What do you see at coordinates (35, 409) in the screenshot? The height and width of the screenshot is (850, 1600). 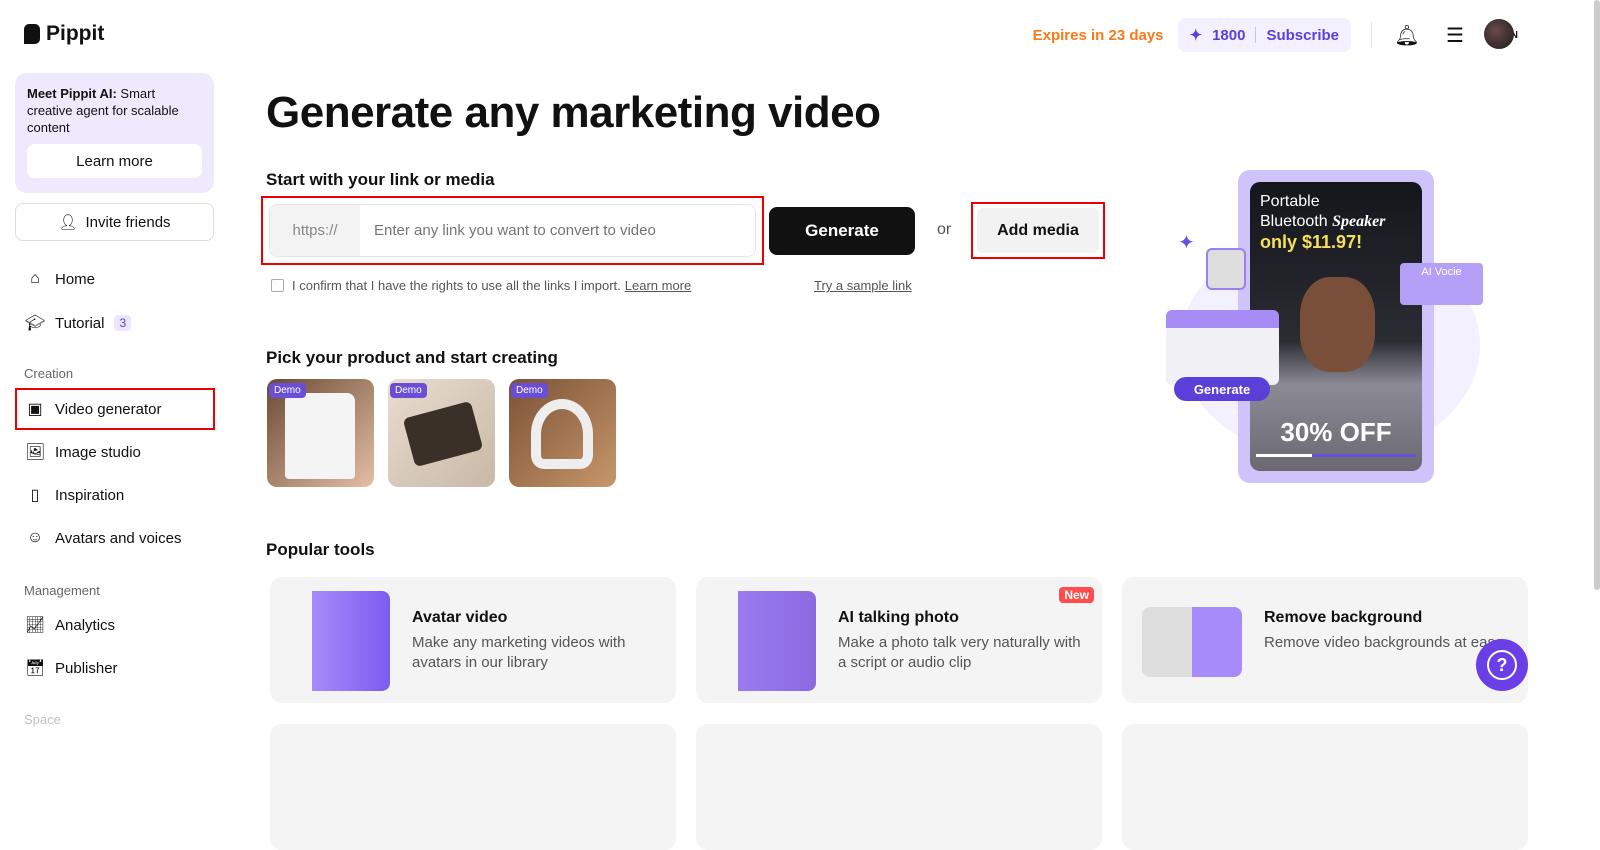 I see `video-plus-icon: ▣` at bounding box center [35, 409].